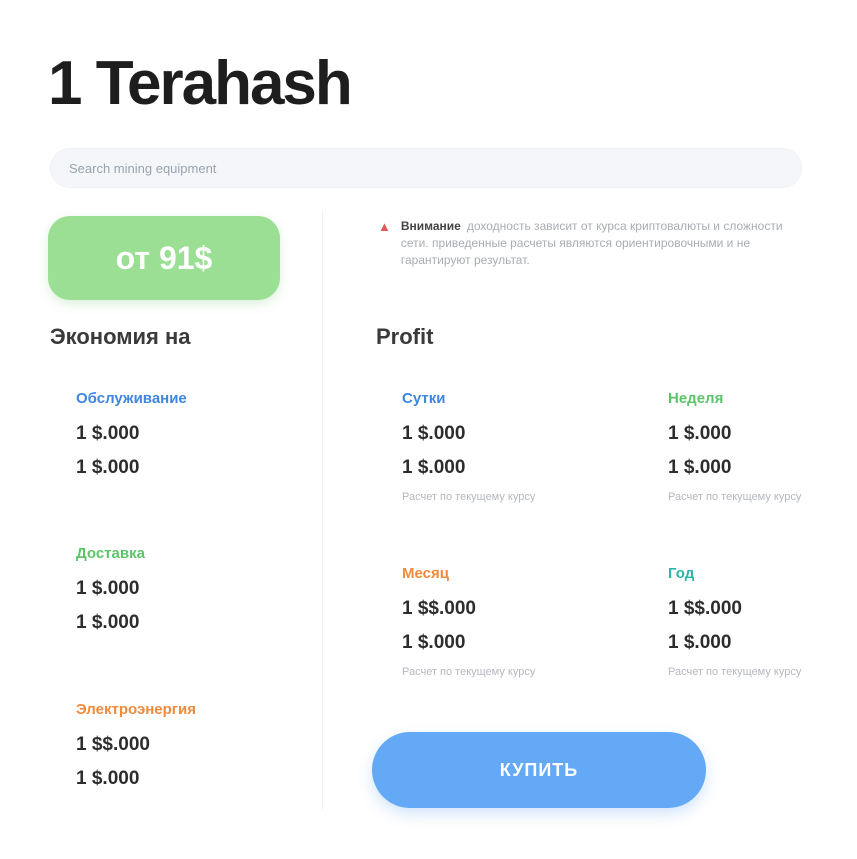 Image resolution: width=857 pixels, height=859 pixels. I want to click on profit-heading: Profit, so click(405, 336).